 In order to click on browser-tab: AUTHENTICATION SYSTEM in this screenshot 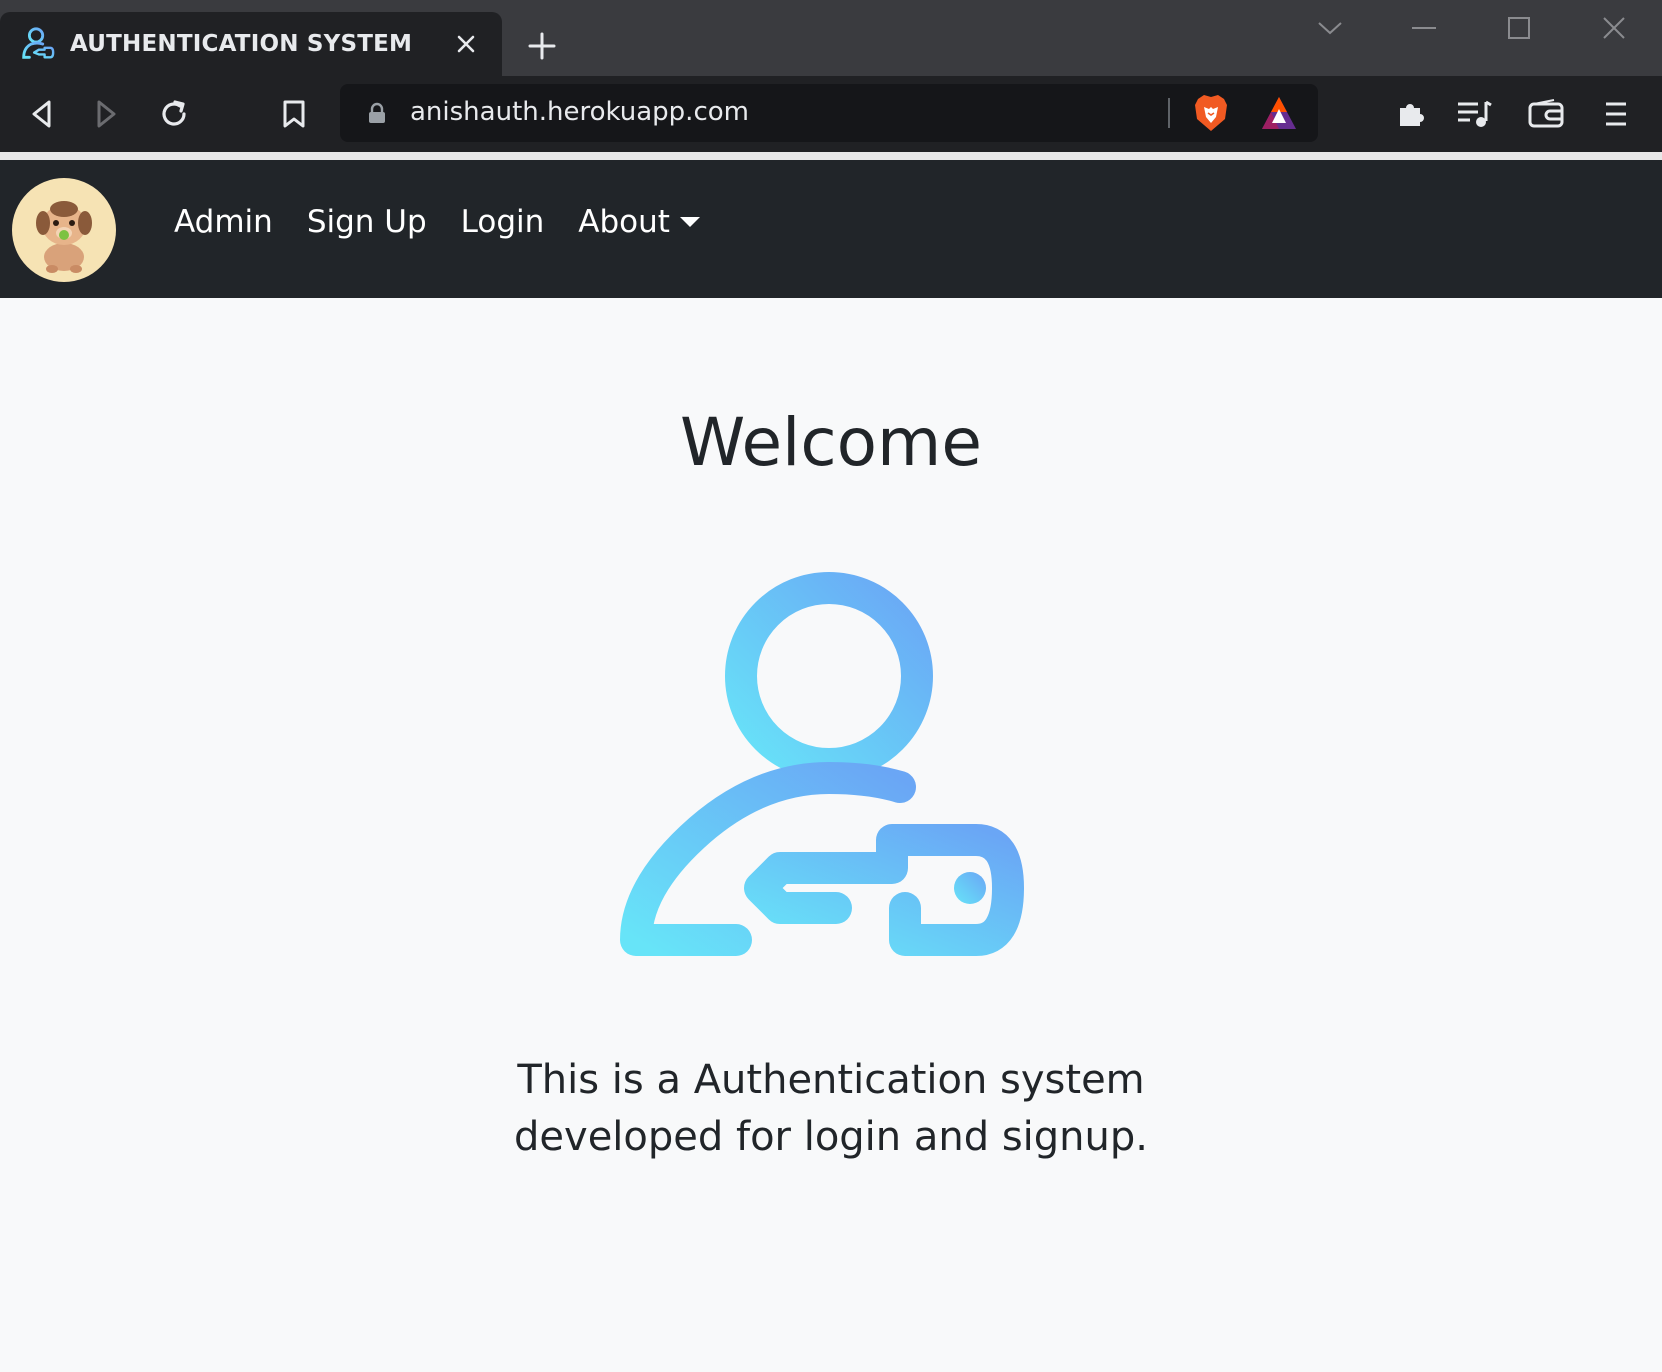, I will do `click(251, 44)`.